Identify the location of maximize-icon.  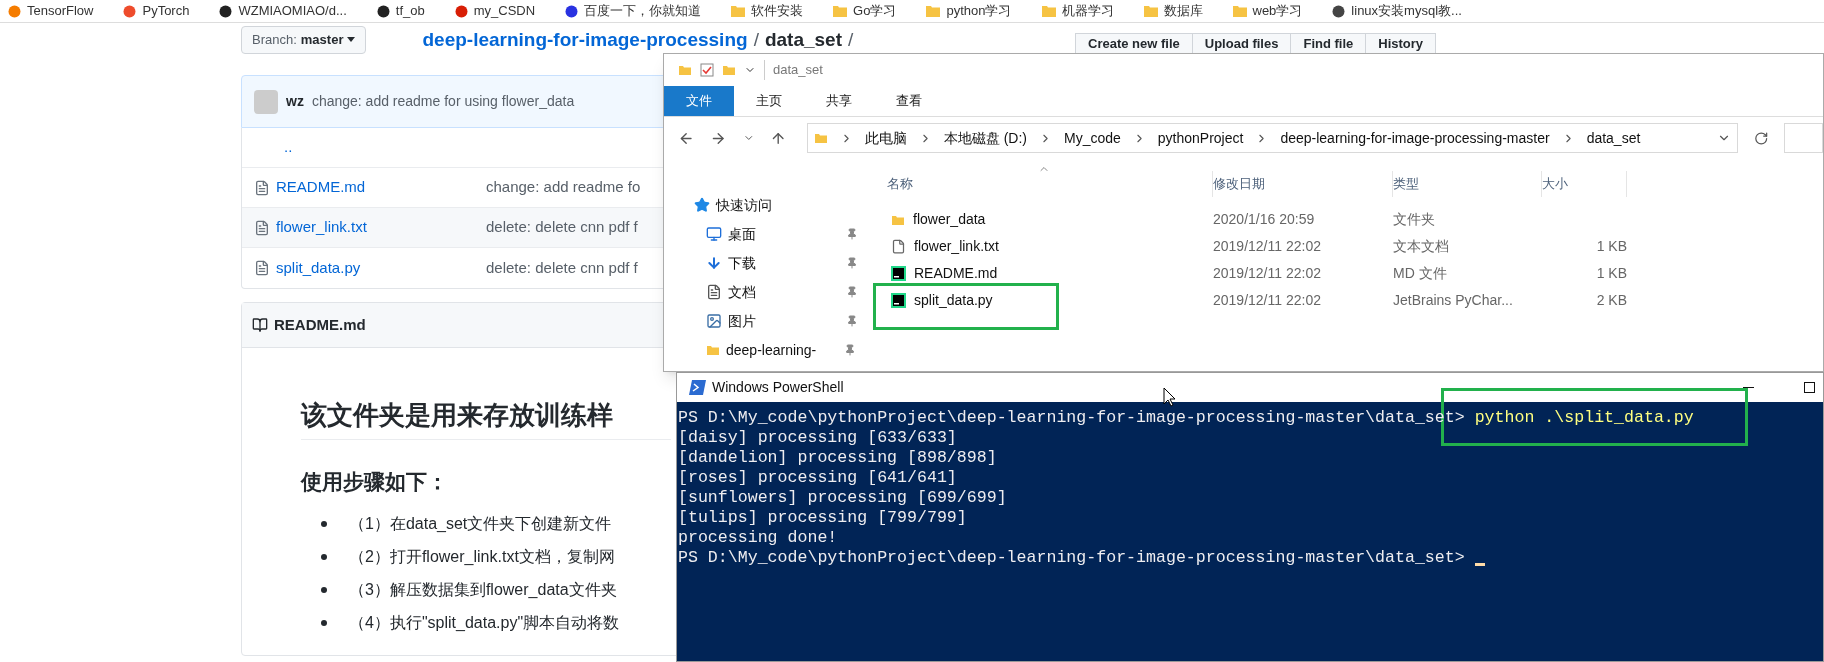
(1809, 387).